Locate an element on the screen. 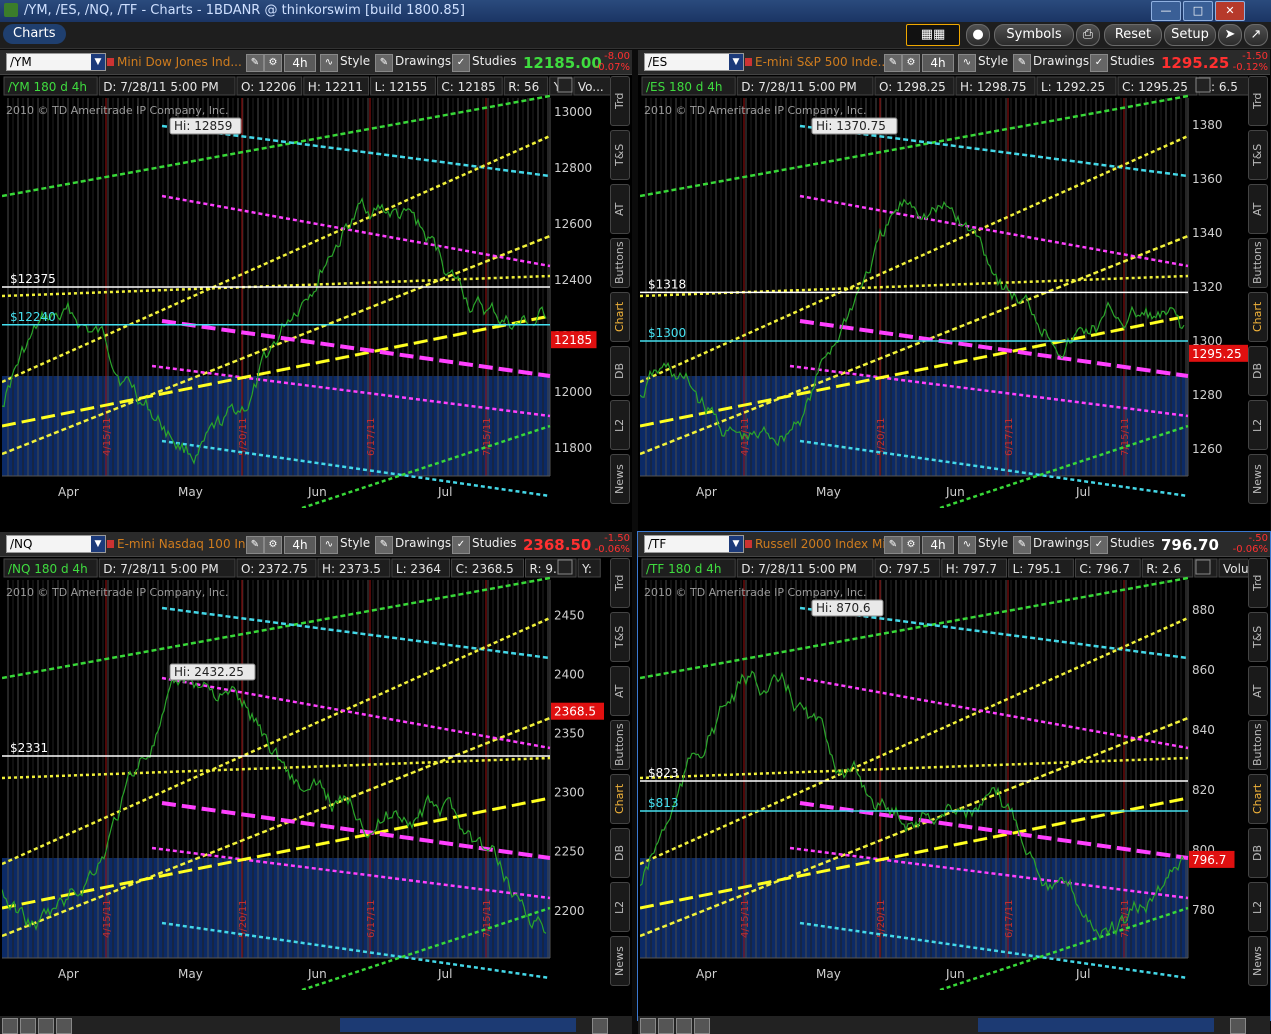  symbol-input: /TF ▼ is located at coordinates (694, 544).